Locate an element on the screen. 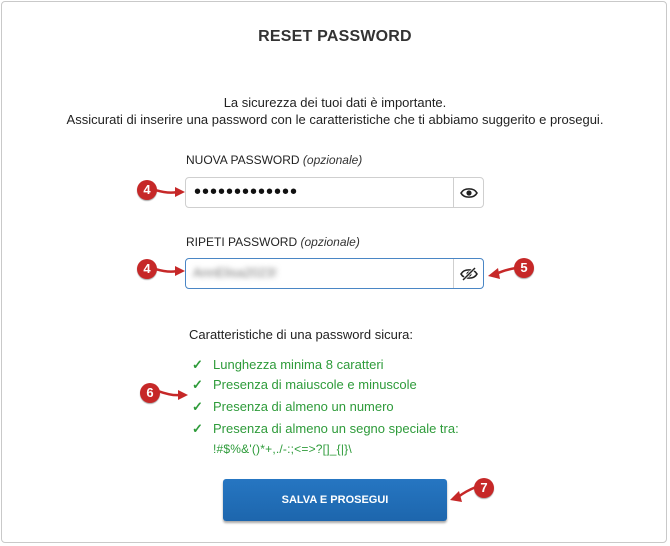 The image size is (670, 546). annotation-marker: 6 is located at coordinates (150, 393).